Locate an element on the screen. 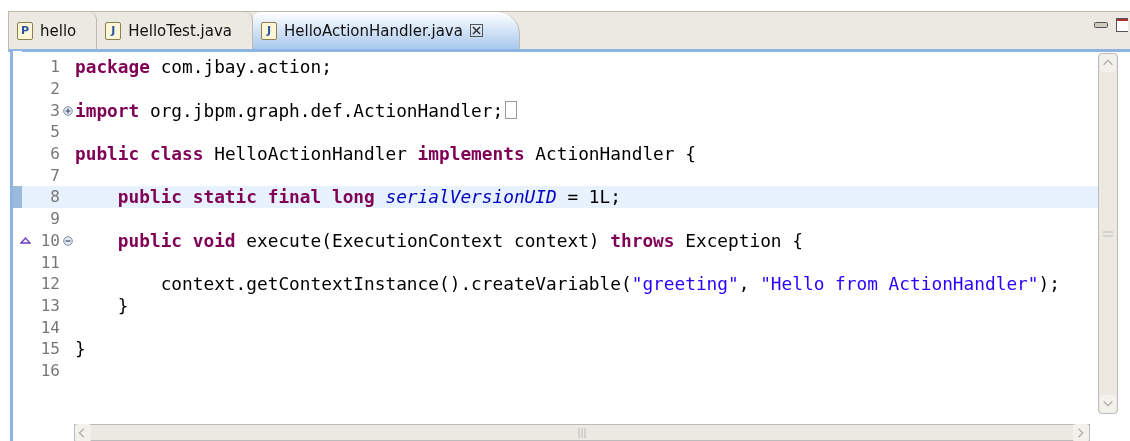 The image size is (1130, 441). line-number: 10 is located at coordinates (50, 240).